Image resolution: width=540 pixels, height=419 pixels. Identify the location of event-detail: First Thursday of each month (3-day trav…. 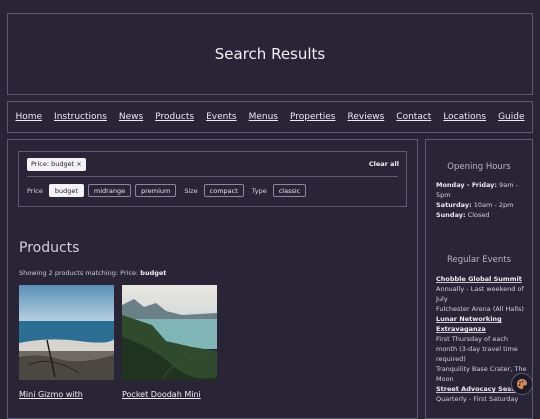
(477, 349).